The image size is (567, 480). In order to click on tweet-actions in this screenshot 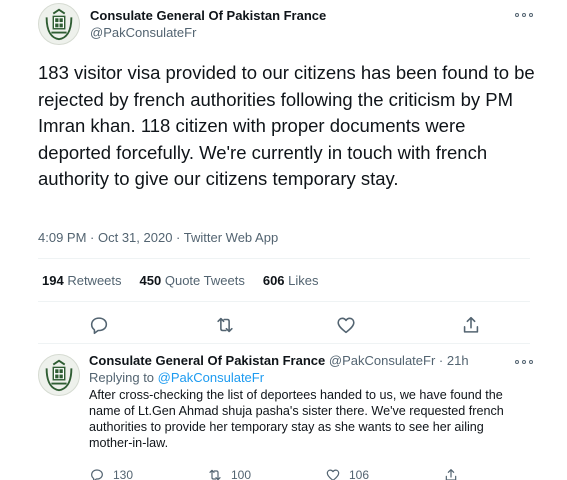, I will do `click(283, 325)`.